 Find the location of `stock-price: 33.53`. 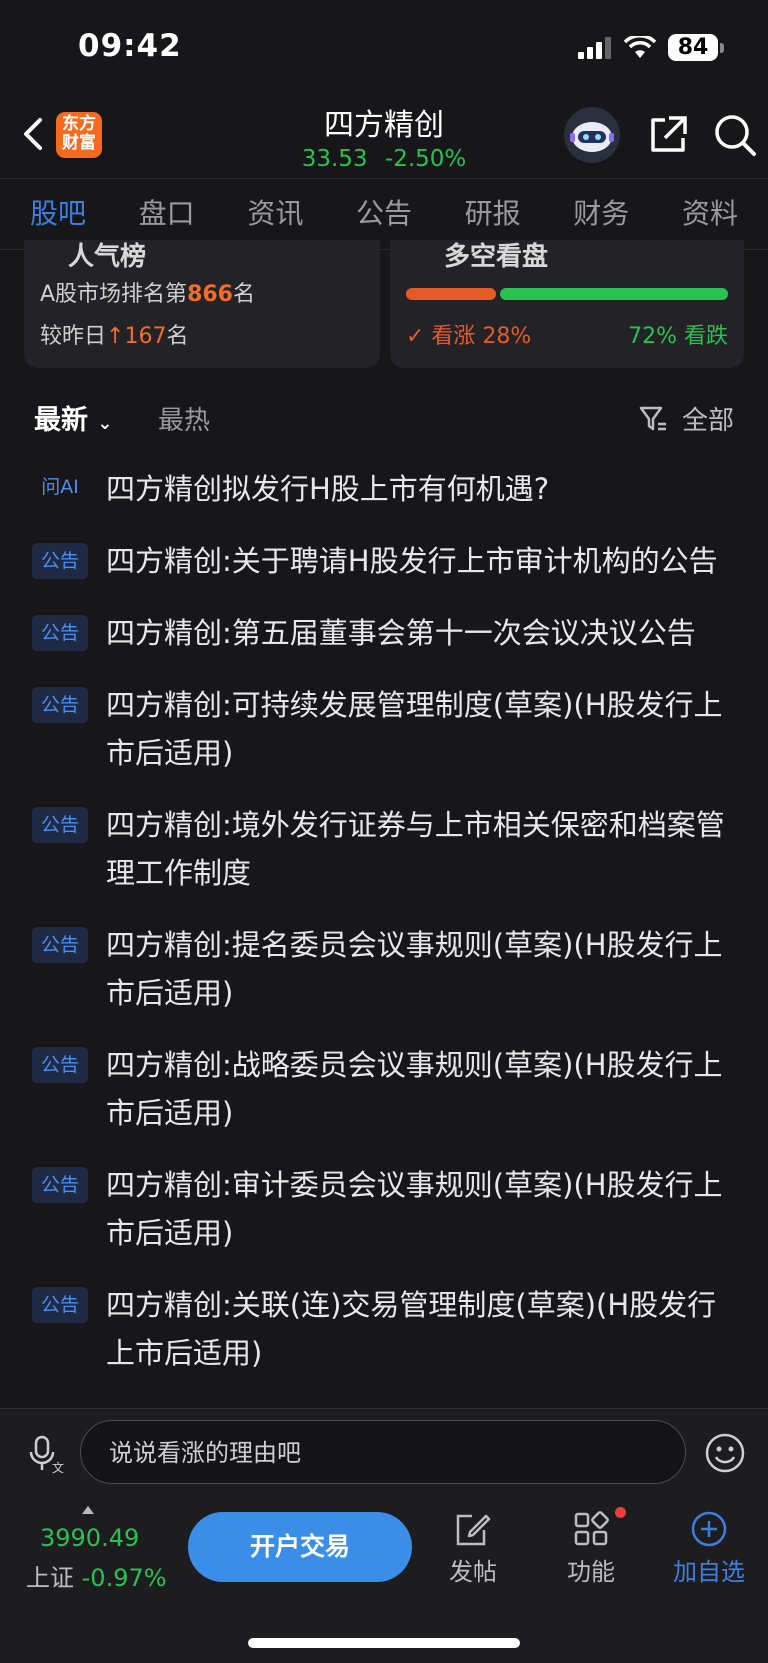

stock-price: 33.53 is located at coordinates (334, 159).